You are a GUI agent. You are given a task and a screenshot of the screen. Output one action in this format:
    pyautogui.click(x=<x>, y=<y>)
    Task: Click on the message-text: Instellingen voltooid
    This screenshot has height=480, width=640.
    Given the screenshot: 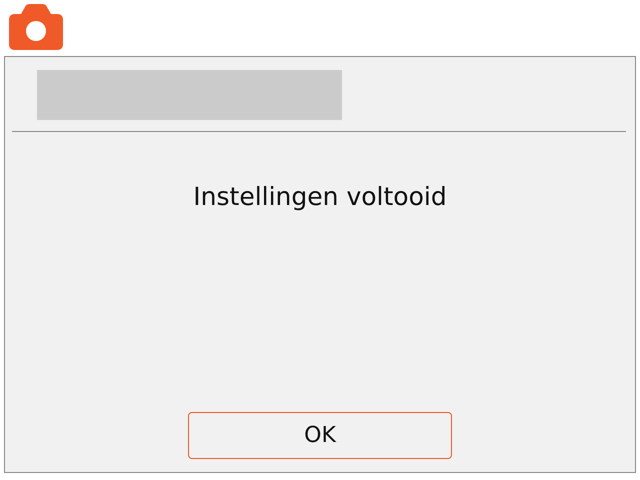 What is the action you would take?
    pyautogui.click(x=320, y=196)
    